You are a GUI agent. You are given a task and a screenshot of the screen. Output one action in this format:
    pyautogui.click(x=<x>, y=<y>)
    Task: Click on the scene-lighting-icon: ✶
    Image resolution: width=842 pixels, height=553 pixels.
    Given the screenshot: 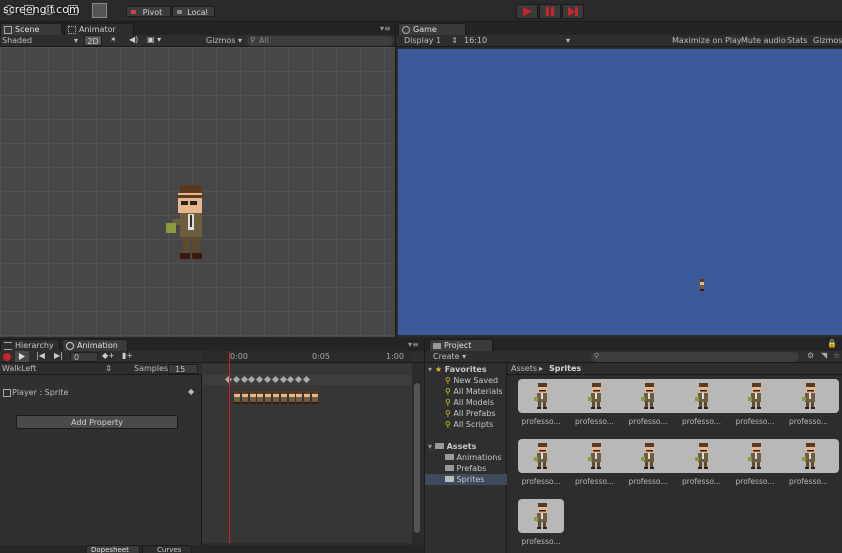 What is the action you would take?
    pyautogui.click(x=113, y=40)
    